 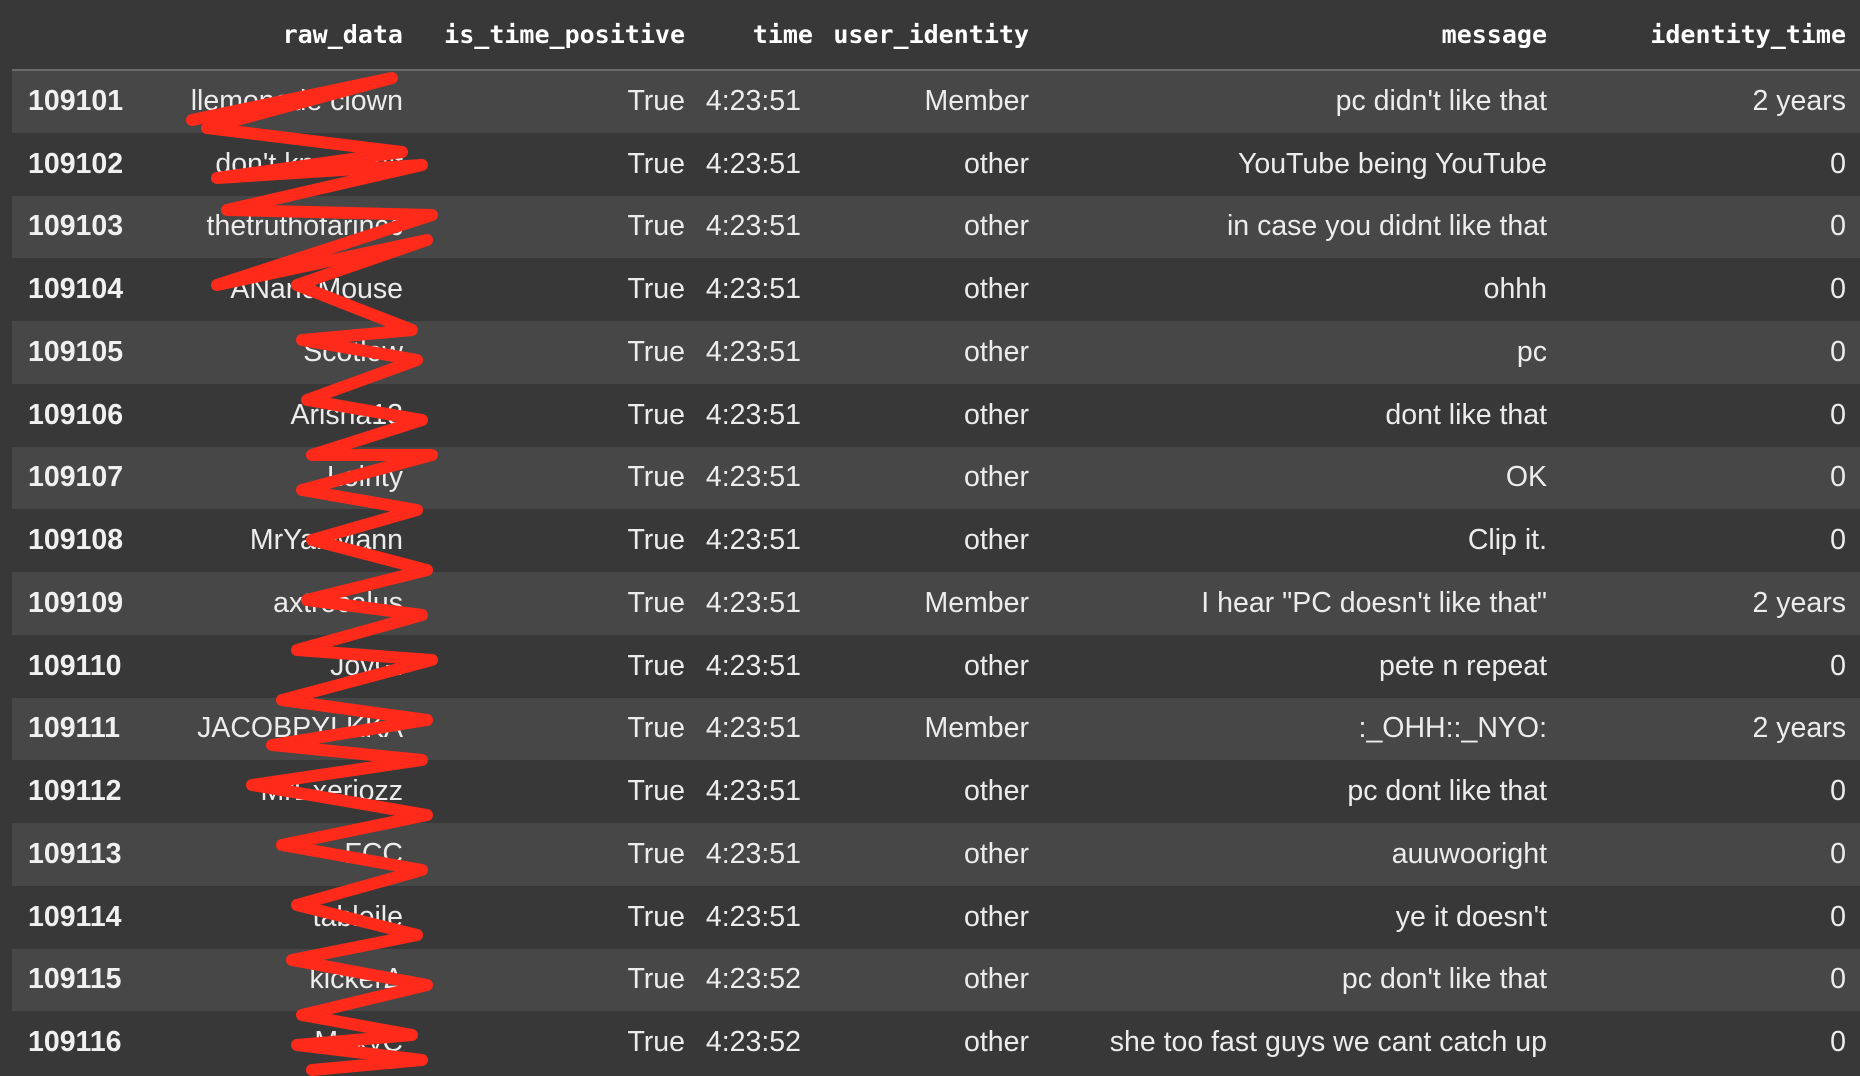 I want to click on cell-message: she too fast guys we cant catch up, so click(x=1302, y=1042).